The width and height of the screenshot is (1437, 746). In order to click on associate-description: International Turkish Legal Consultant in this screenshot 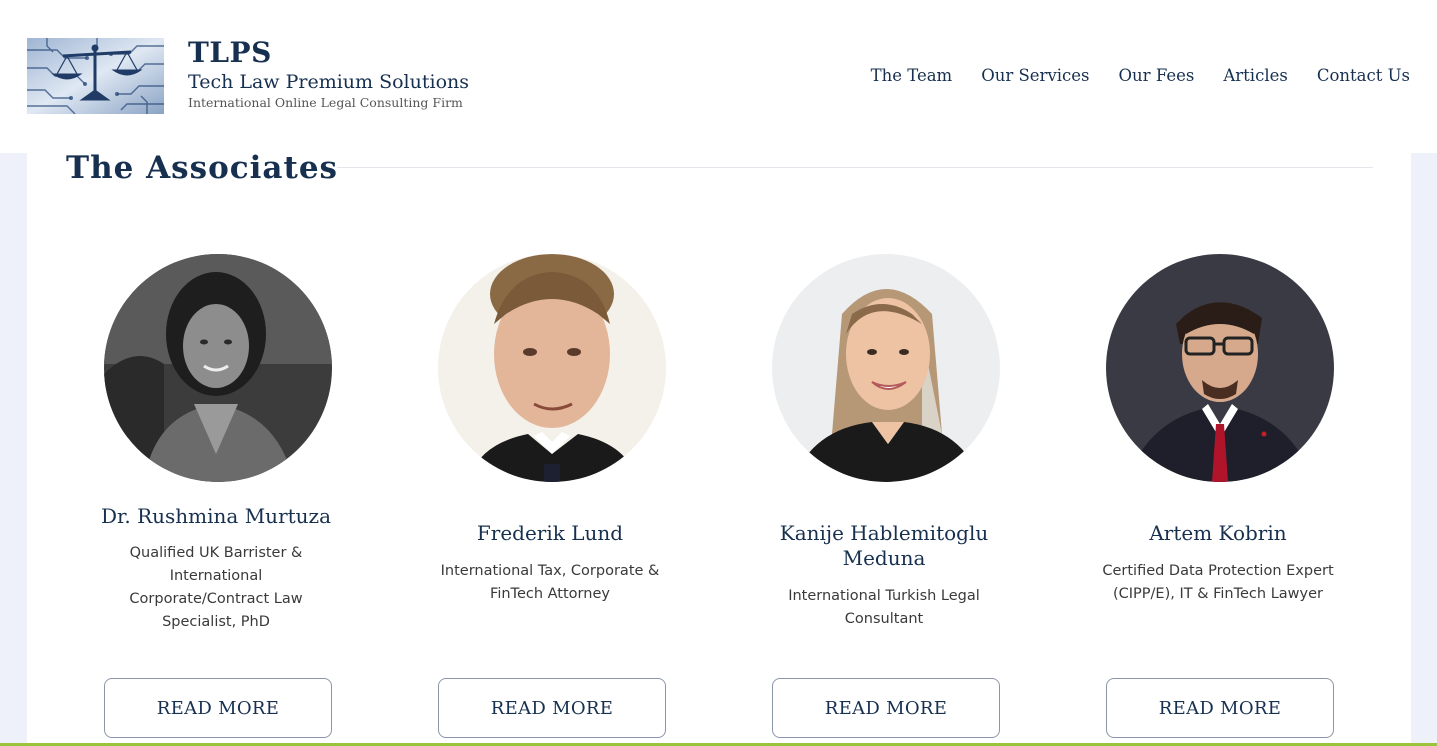, I will do `click(884, 607)`.